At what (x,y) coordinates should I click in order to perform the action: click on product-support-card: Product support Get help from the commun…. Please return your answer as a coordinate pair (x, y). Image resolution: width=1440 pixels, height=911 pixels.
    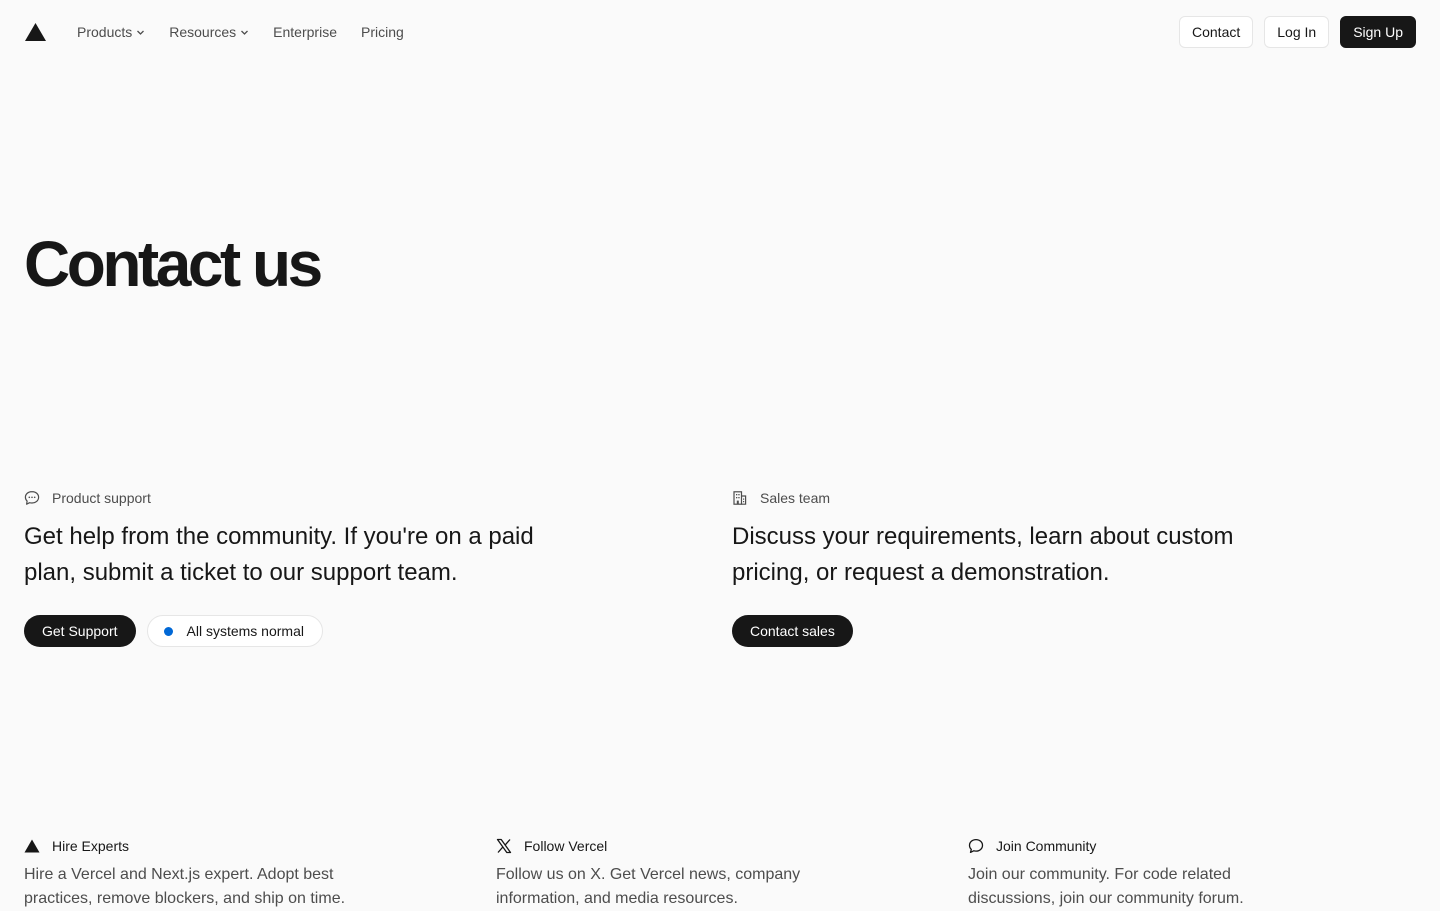
    Looking at the image, I should click on (304, 567).